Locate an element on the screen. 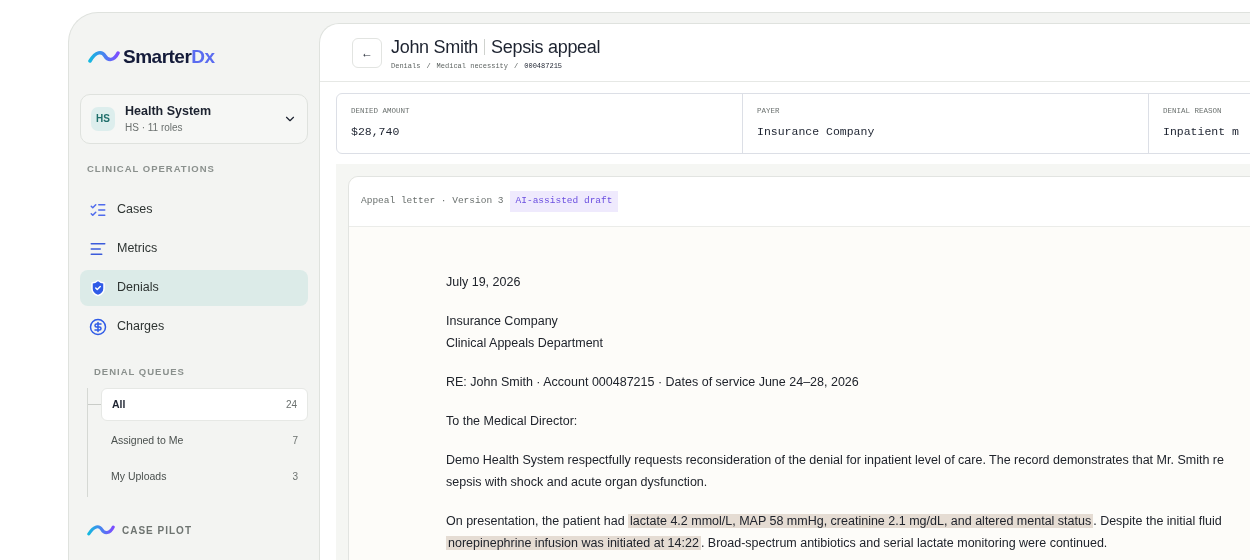 This screenshot has width=1250, height=560. case-pilot-label: CASE PILOT is located at coordinates (157, 531).